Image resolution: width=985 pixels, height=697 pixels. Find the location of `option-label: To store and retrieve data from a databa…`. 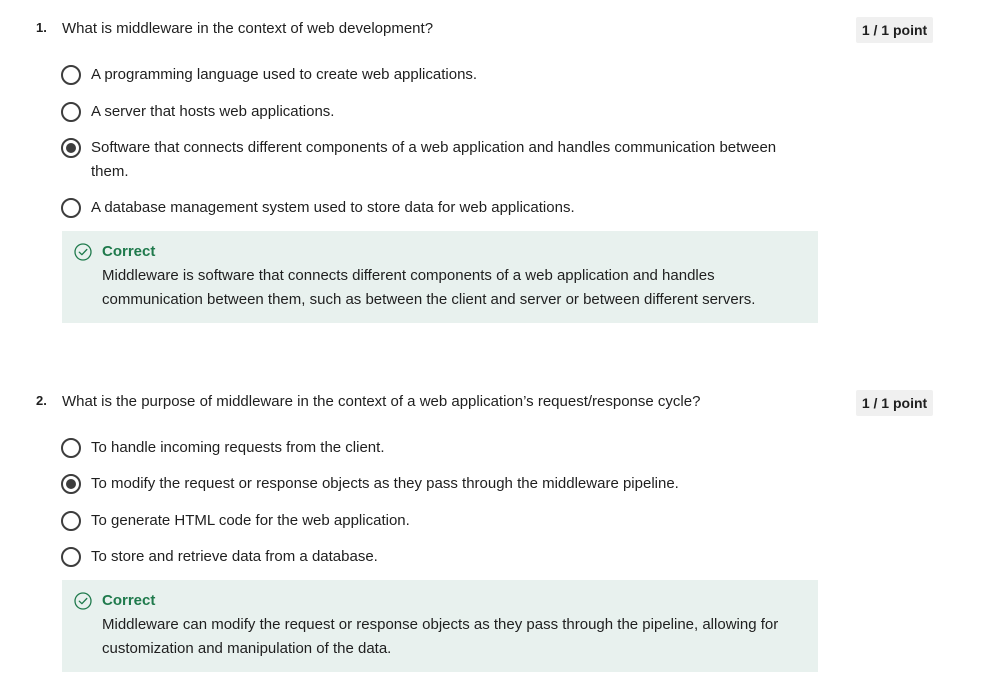

option-label: To store and retrieve data from a databa… is located at coordinates (234, 556).